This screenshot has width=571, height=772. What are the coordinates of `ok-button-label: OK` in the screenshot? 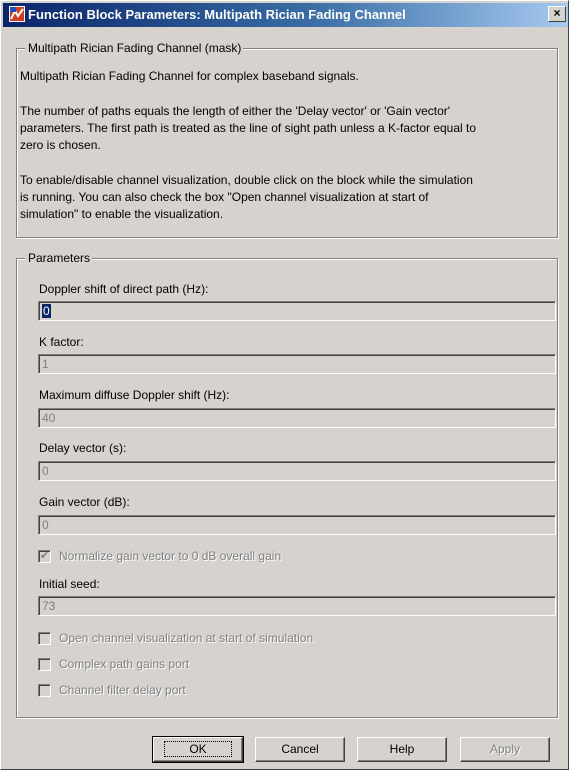 It's located at (198, 749).